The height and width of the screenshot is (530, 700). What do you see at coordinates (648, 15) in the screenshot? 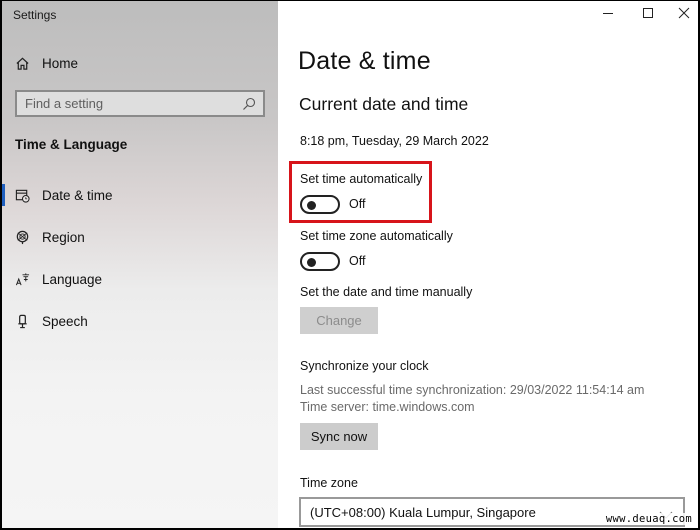
I see `maximize-icon` at bounding box center [648, 15].